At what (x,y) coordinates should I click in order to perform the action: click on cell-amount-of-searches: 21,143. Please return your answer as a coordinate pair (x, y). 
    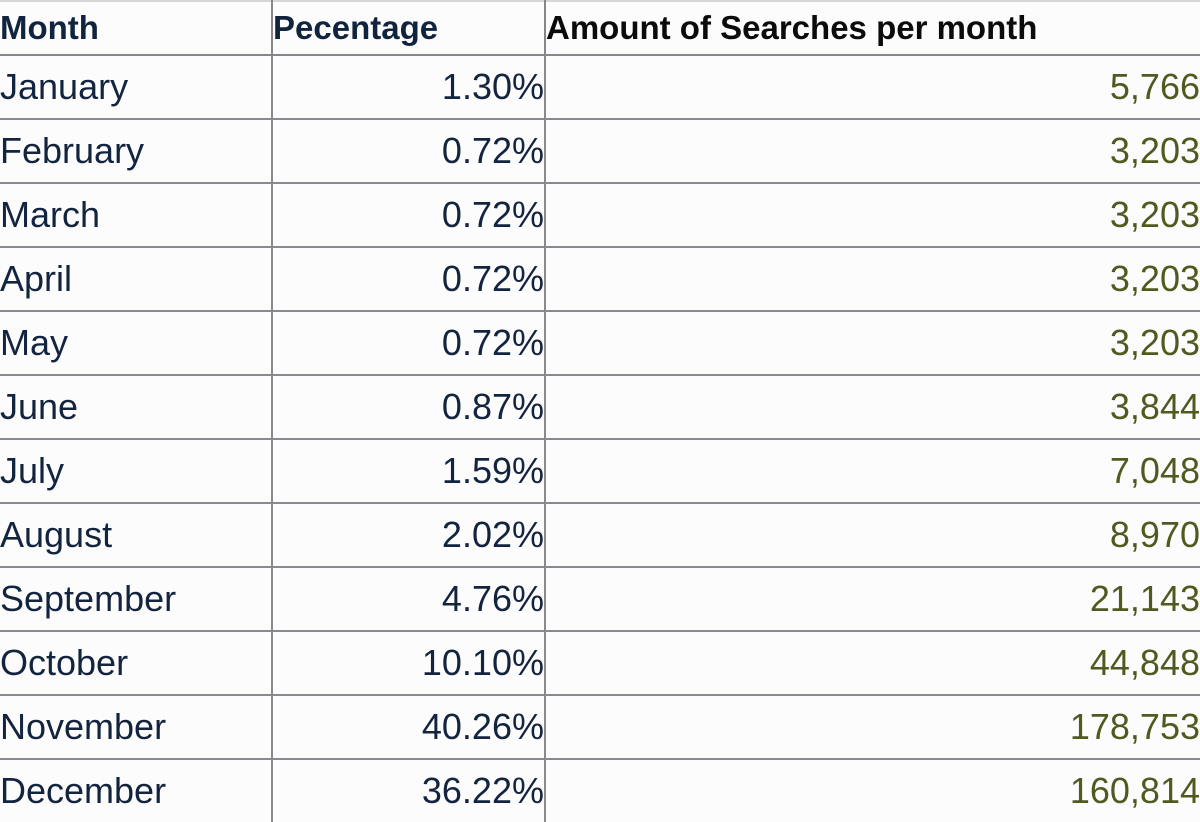
    Looking at the image, I should click on (872, 599).